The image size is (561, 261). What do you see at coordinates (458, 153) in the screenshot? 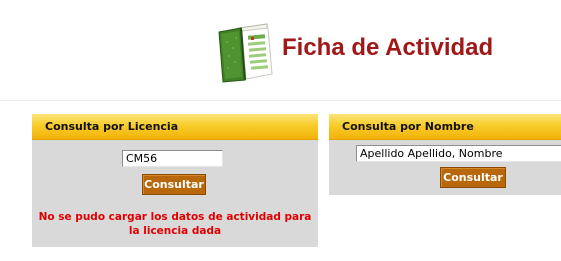
I see `nombre-input` at bounding box center [458, 153].